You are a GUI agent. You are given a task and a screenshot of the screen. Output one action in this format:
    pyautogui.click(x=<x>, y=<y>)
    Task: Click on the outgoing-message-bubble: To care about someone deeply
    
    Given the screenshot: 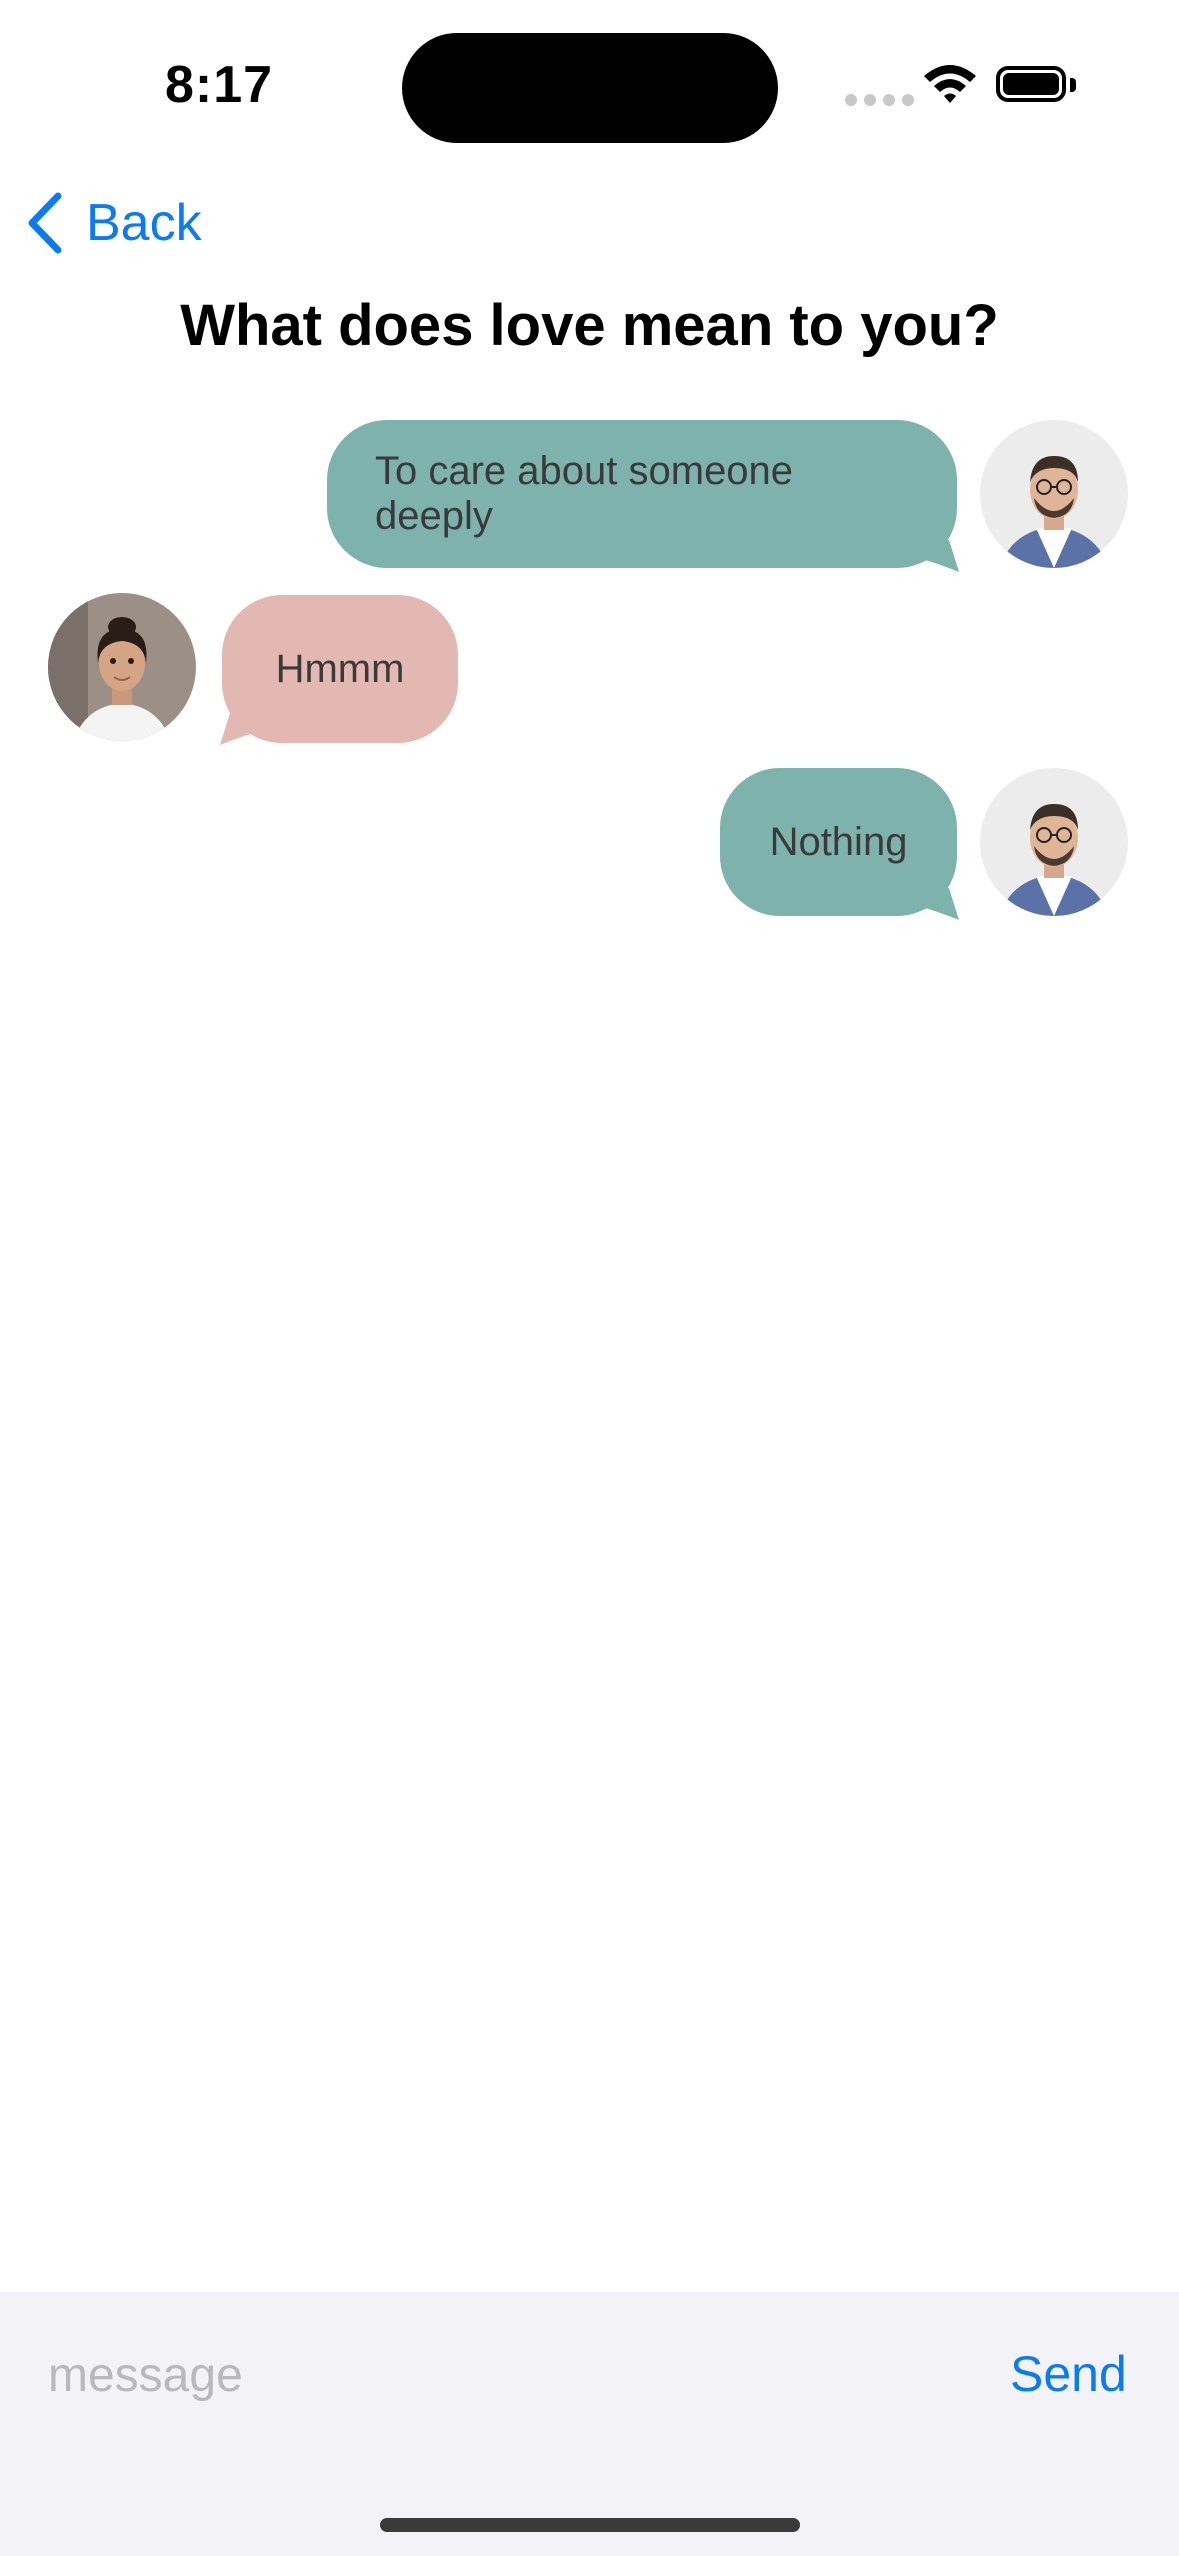 What is the action you would take?
    pyautogui.click(x=642, y=494)
    